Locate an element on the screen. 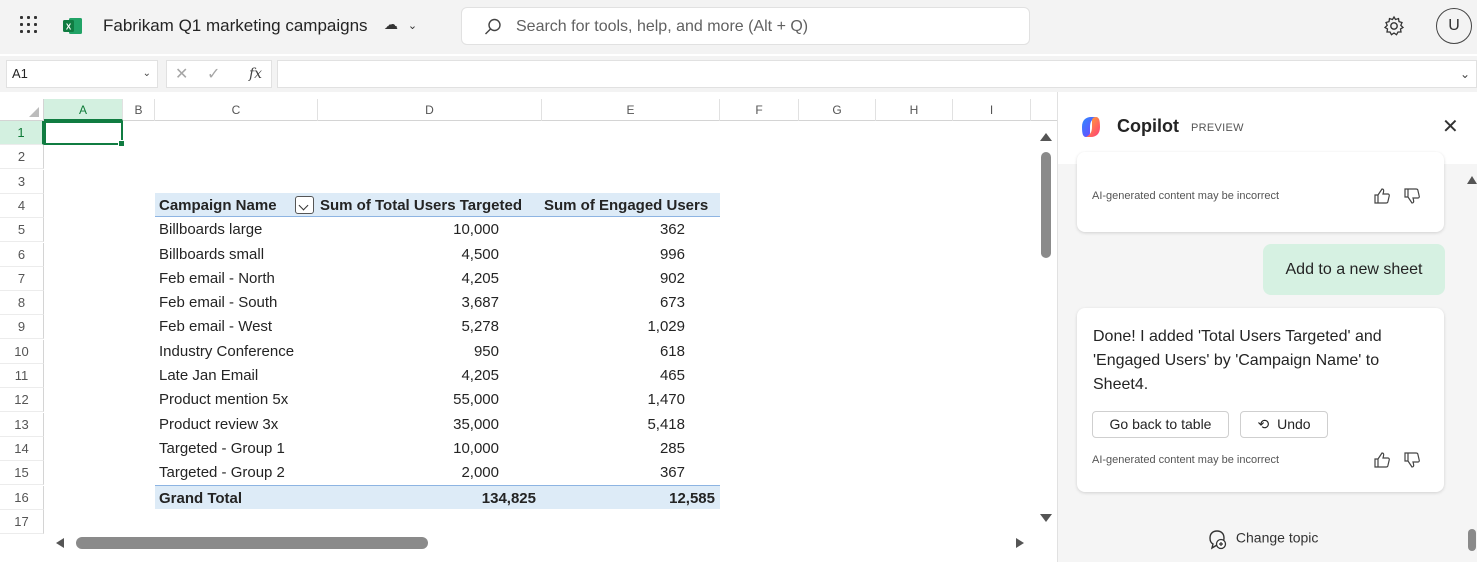 The image size is (1477, 562). pivot-total-users: 950 is located at coordinates (486, 351).